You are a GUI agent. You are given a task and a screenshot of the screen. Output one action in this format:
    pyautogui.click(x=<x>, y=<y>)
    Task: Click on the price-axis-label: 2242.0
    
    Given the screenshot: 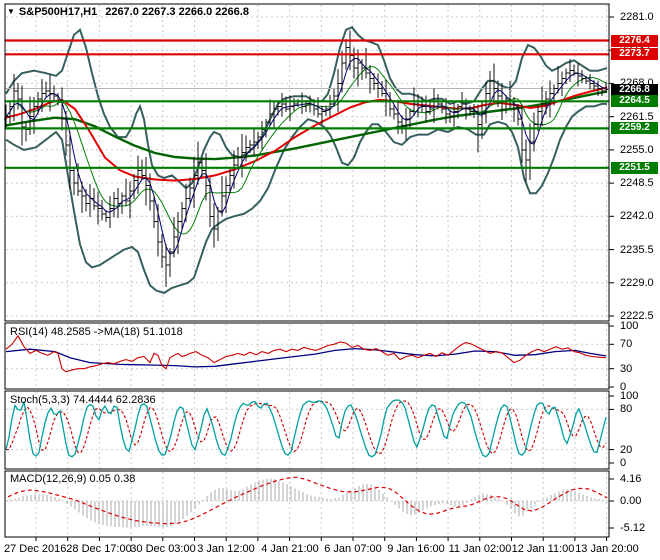 What is the action you would take?
    pyautogui.click(x=637, y=216)
    